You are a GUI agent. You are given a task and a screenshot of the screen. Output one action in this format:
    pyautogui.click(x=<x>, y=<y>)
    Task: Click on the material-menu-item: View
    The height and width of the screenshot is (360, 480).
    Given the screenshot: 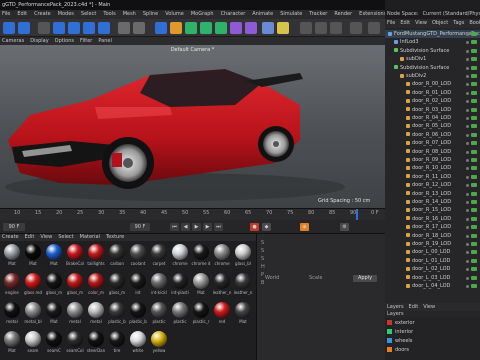 What is the action you would take?
    pyautogui.click(x=46, y=237)
    